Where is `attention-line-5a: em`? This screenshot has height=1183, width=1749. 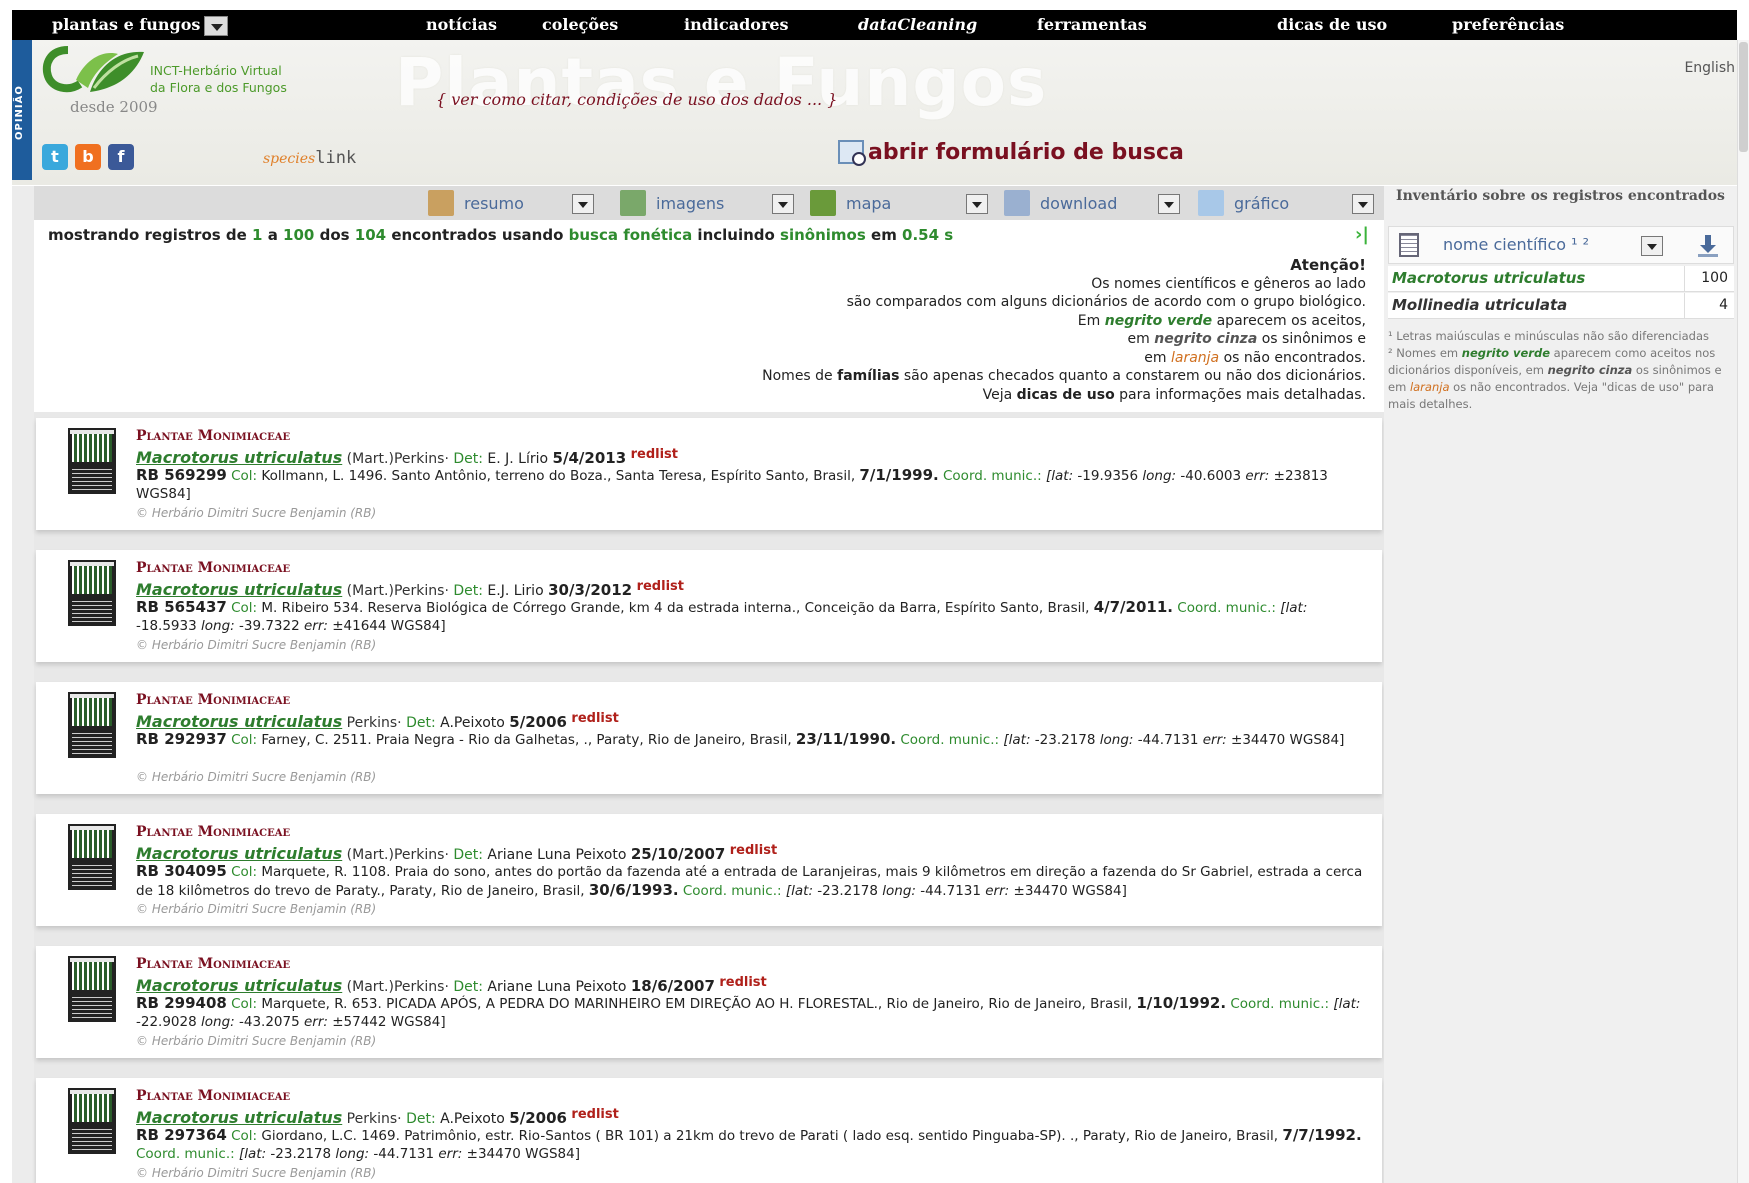 attention-line-5a: em is located at coordinates (1157, 357).